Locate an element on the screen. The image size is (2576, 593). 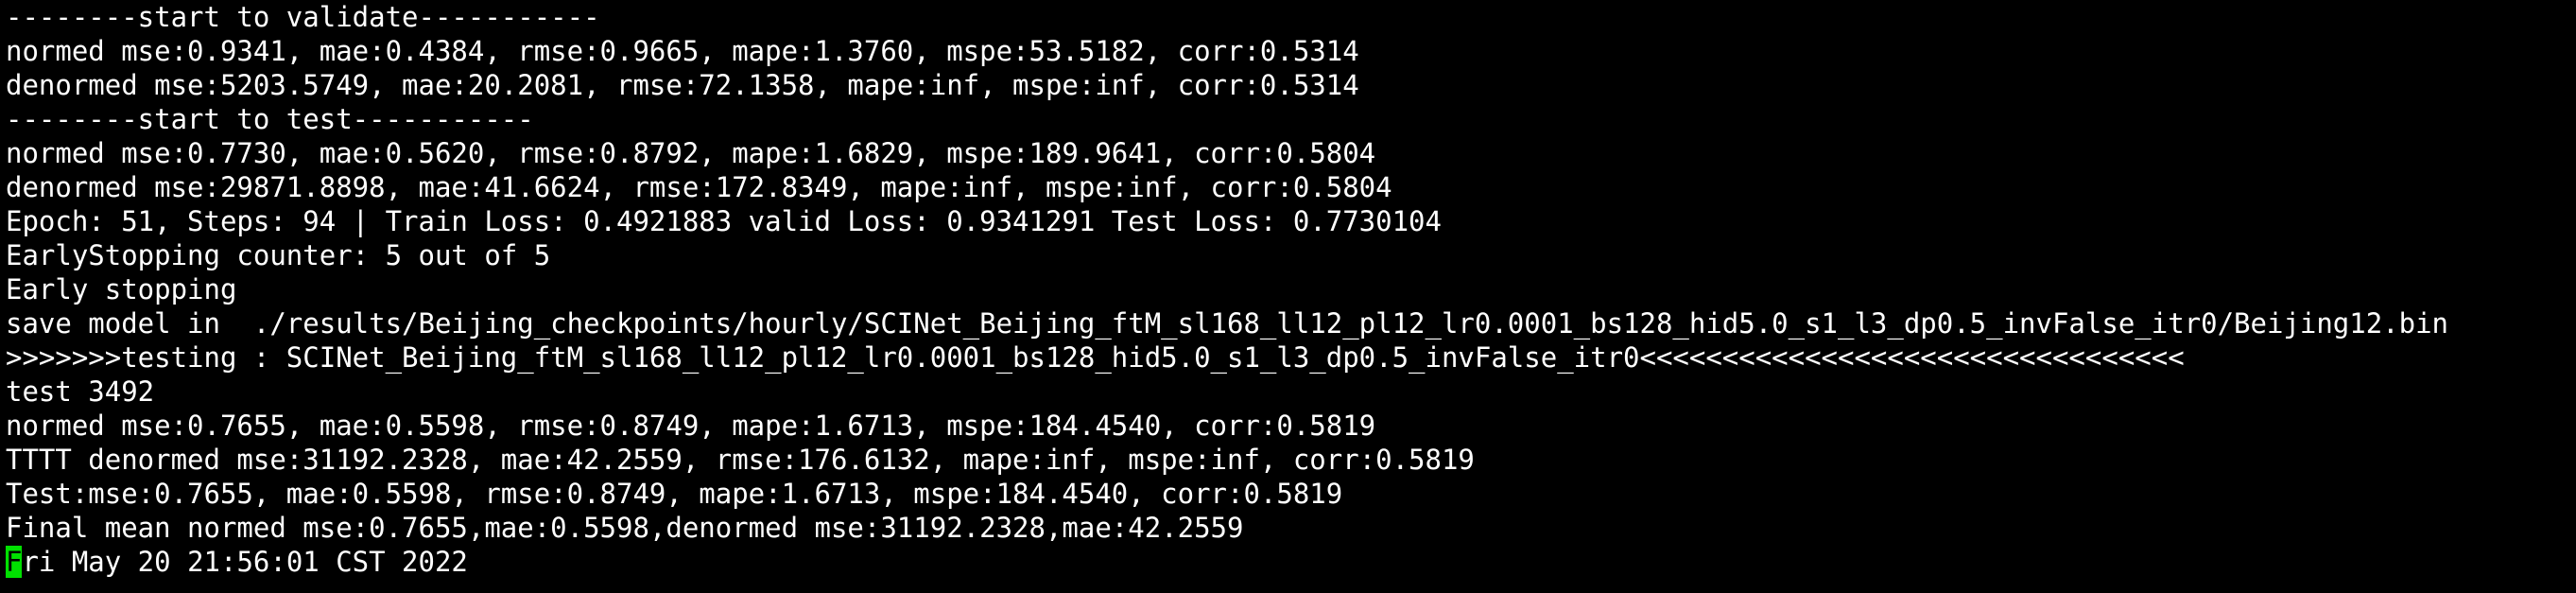
terminal-line: Early stopping is located at coordinates (121, 289).